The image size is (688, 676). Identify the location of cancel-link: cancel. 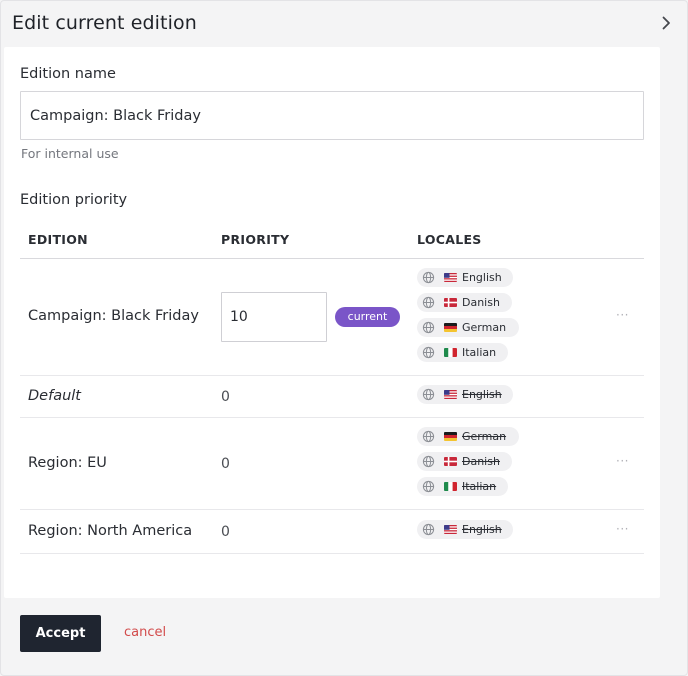
(145, 632).